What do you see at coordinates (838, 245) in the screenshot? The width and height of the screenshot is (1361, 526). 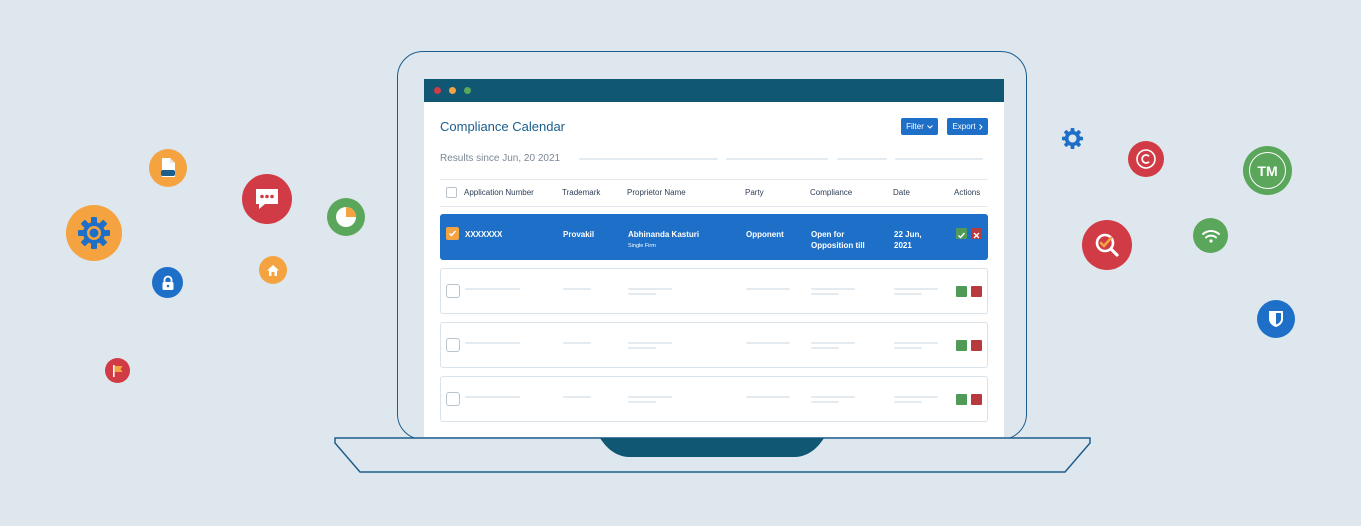 I see `compliance-line-2: Opposition till` at bounding box center [838, 245].